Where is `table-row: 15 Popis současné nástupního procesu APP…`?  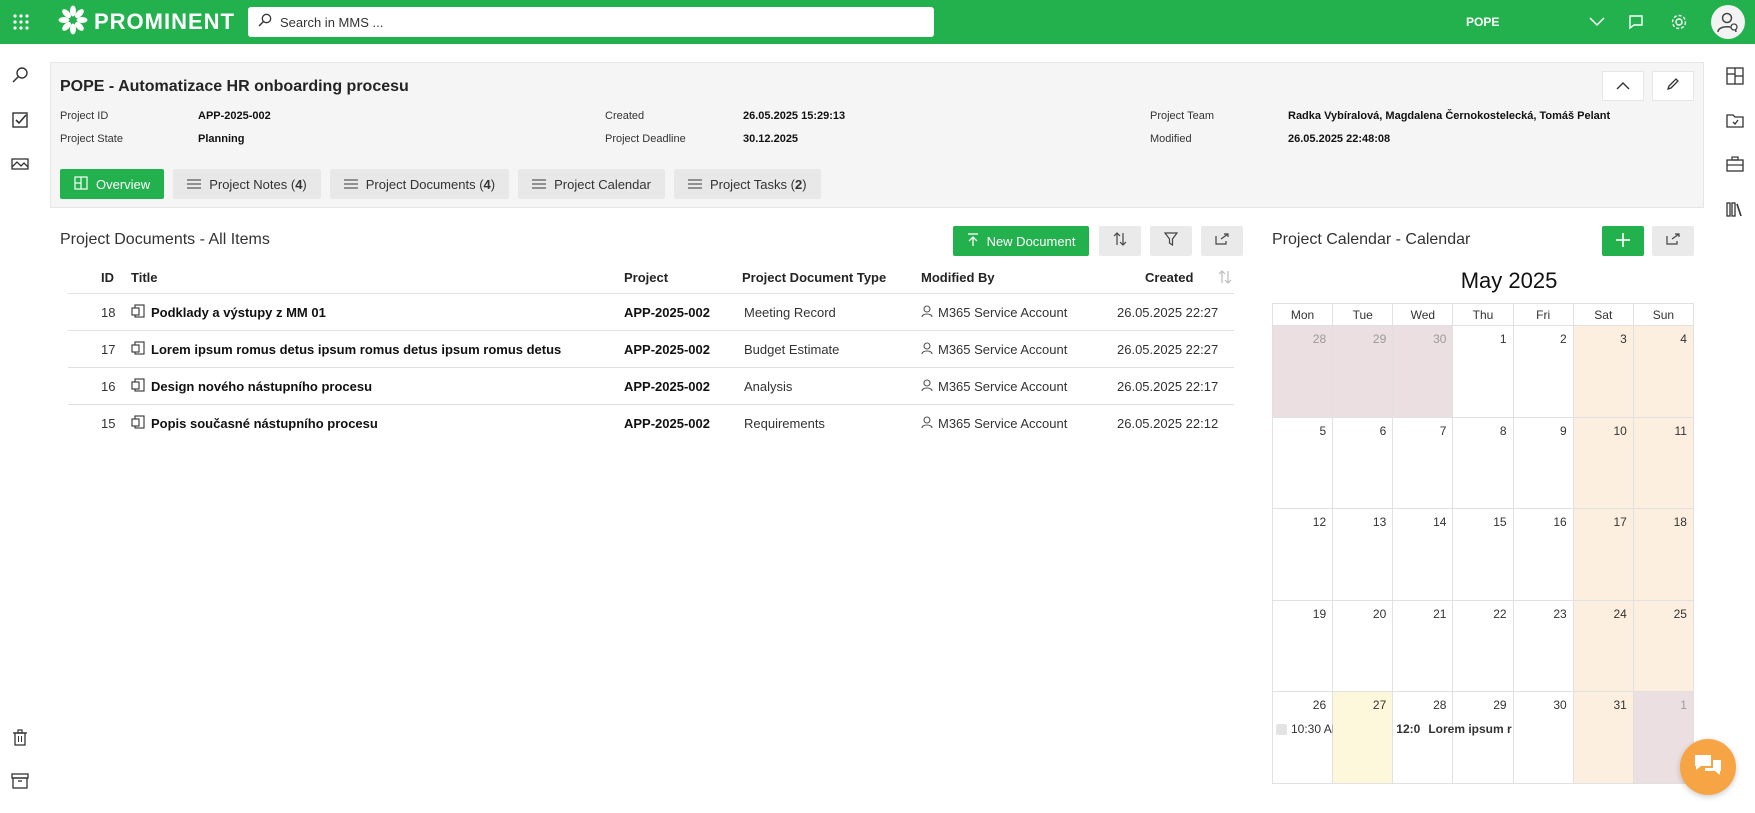 table-row: 15 Popis současné nástupního procesu APP… is located at coordinates (651, 422).